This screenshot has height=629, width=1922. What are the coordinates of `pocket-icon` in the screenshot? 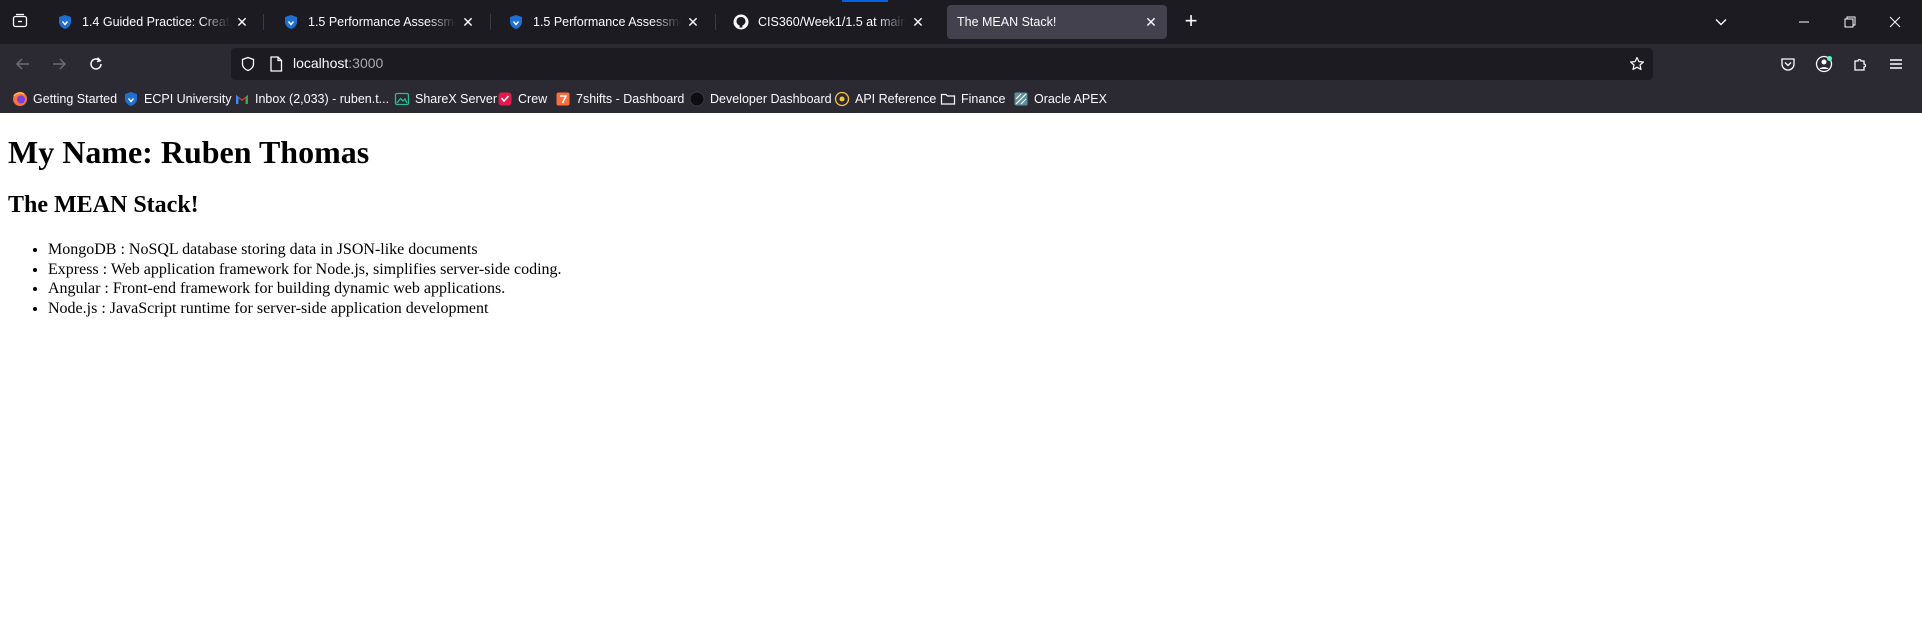 It's located at (1788, 64).